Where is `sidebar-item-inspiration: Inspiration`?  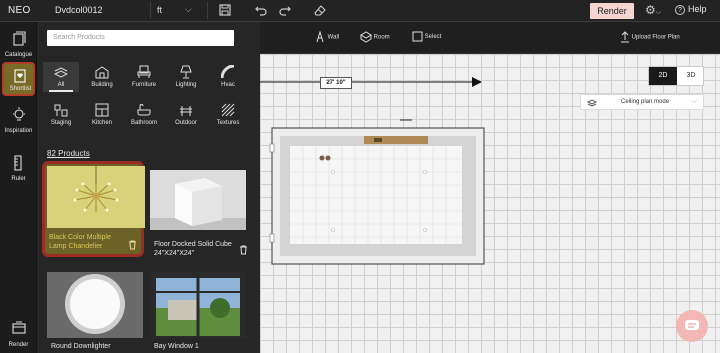
sidebar-item-inspiration: Inspiration is located at coordinates (18, 119).